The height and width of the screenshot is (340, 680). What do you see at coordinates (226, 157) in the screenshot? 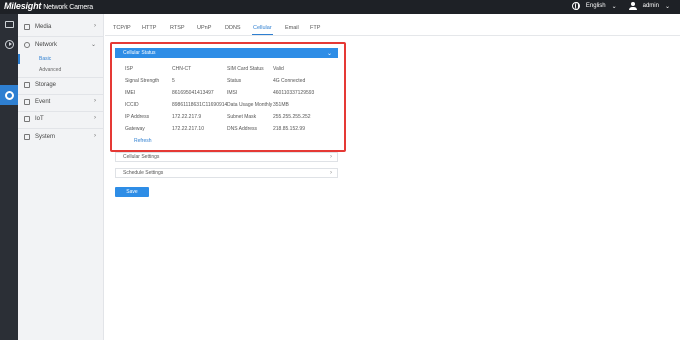
I see `cellular-settings-header: Cellular Settings ›` at bounding box center [226, 157].